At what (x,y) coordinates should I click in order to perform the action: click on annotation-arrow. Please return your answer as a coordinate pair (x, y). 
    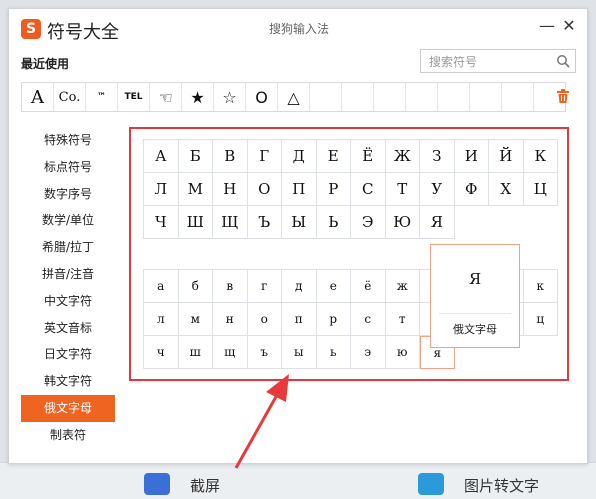
    Looking at the image, I should click on (261, 421).